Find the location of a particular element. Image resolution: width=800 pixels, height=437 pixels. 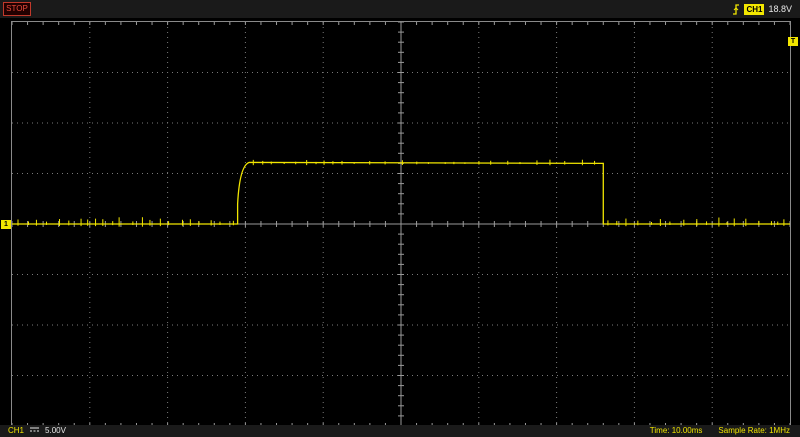

sample-rate-readout: Sample Rate: 1MHz is located at coordinates (754, 430).